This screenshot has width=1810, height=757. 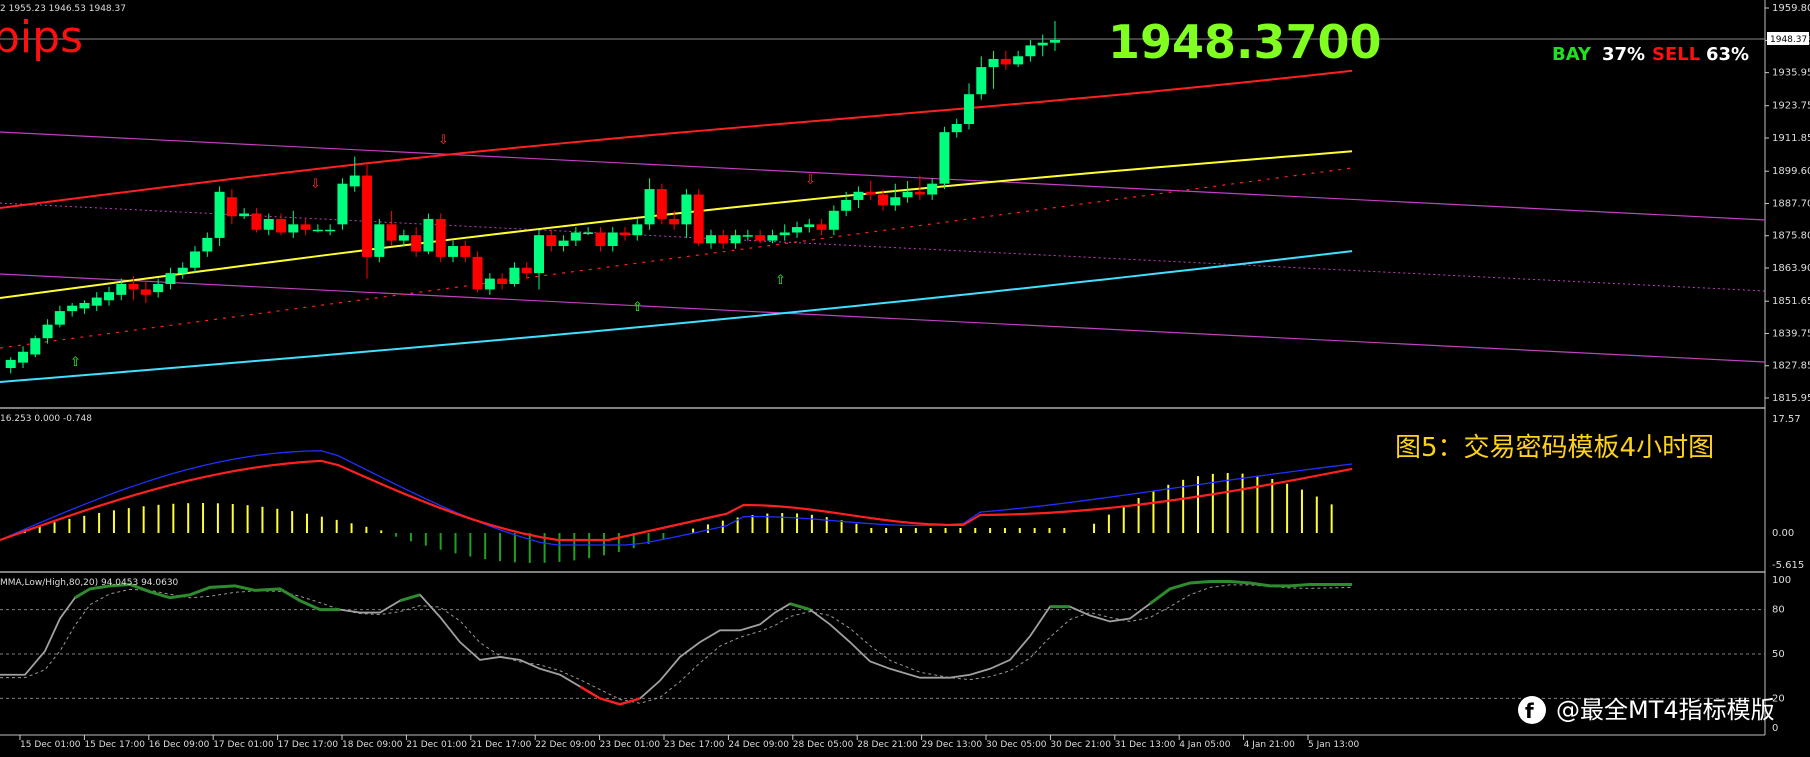 I want to click on time-axis-label: 15 Dec 01:00, so click(x=50, y=745).